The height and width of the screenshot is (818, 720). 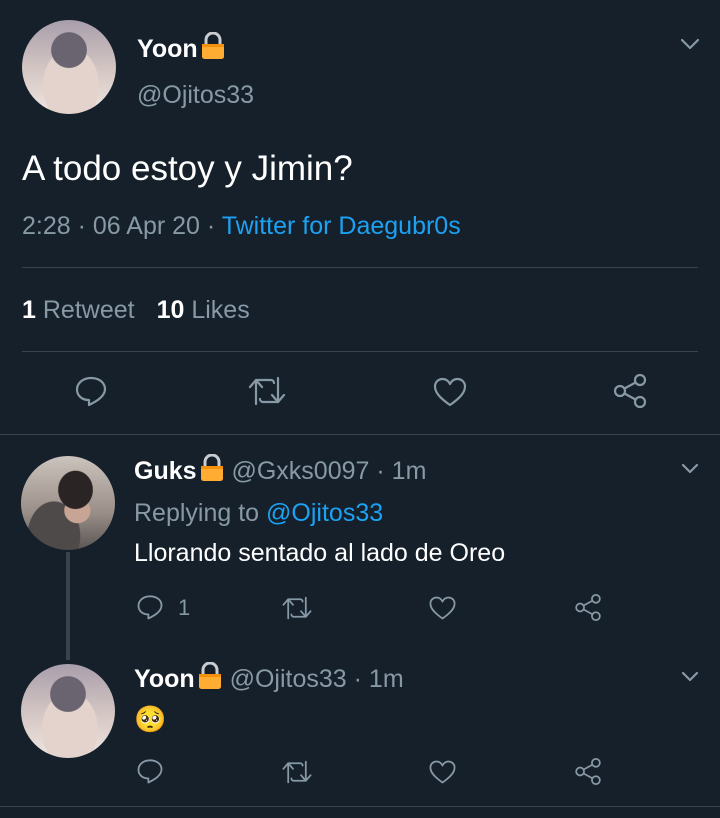 I want to click on retweets-stat: 1 Retweet, so click(x=78, y=310).